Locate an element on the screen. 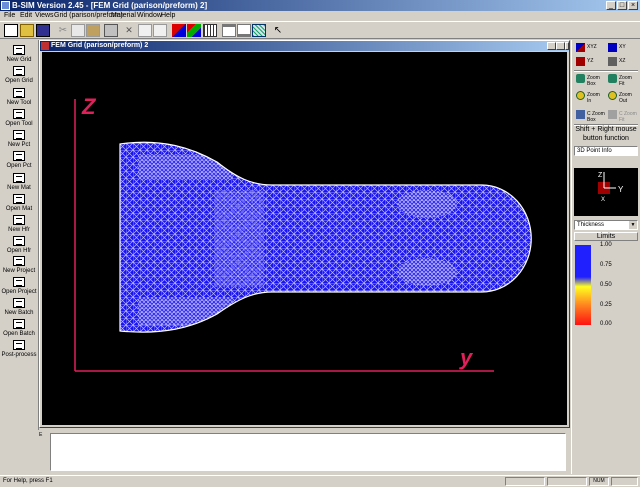 This screenshot has width=640, height=487. c-zoom-fit-button: C Zoom Fit is located at coordinates (623, 116).